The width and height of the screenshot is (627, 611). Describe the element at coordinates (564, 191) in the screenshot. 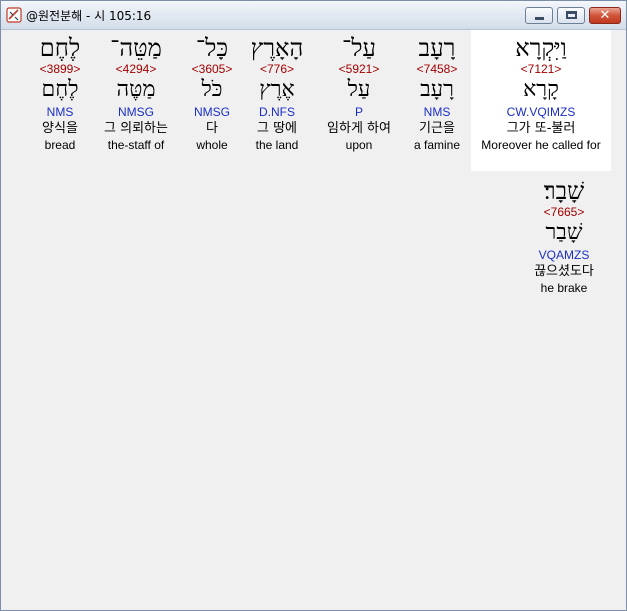

I see `hebrew-word: שָׁבָר׃` at that location.